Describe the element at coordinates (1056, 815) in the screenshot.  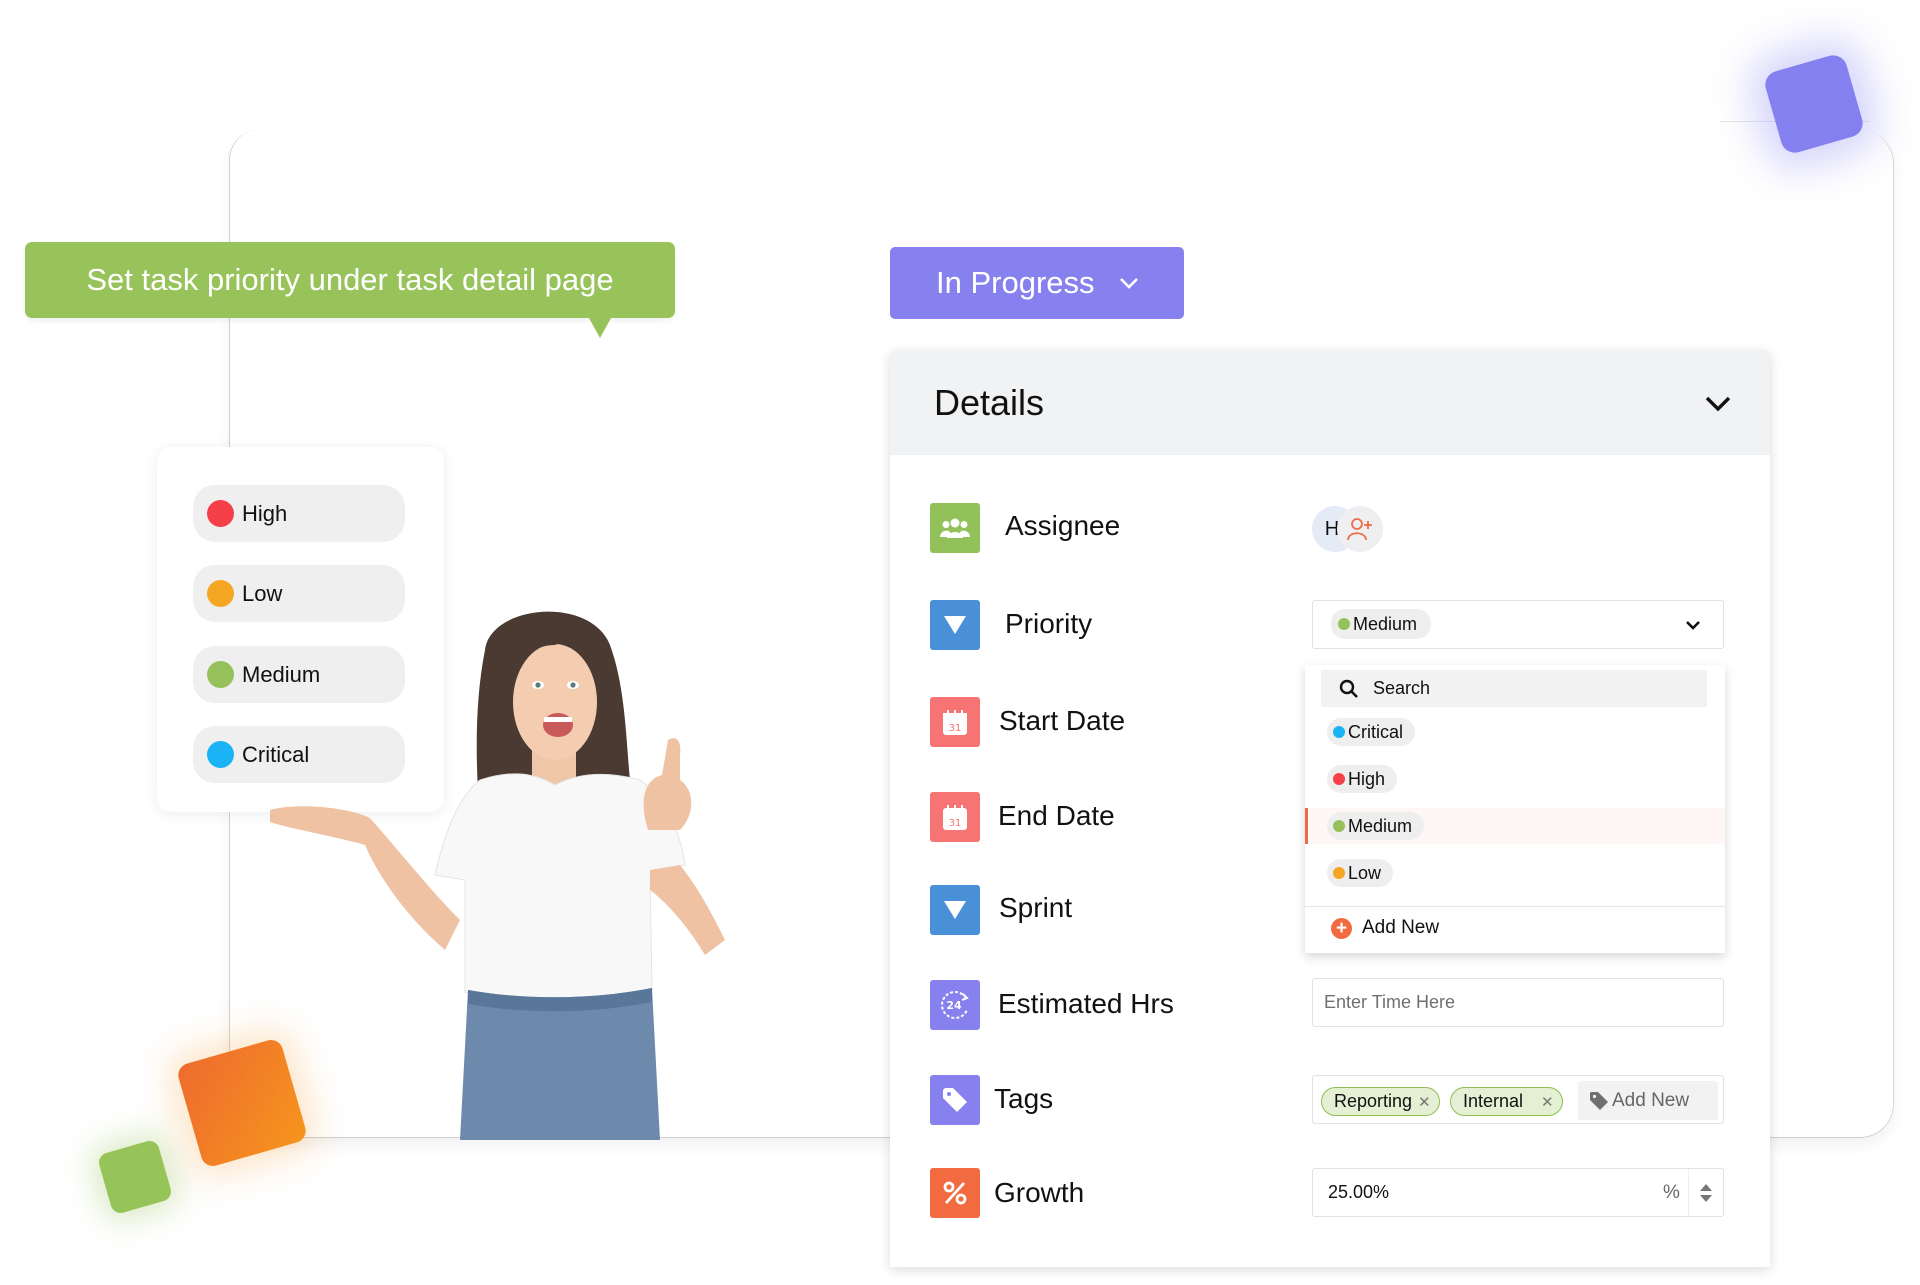
I see `end-date-label: End Date` at that location.